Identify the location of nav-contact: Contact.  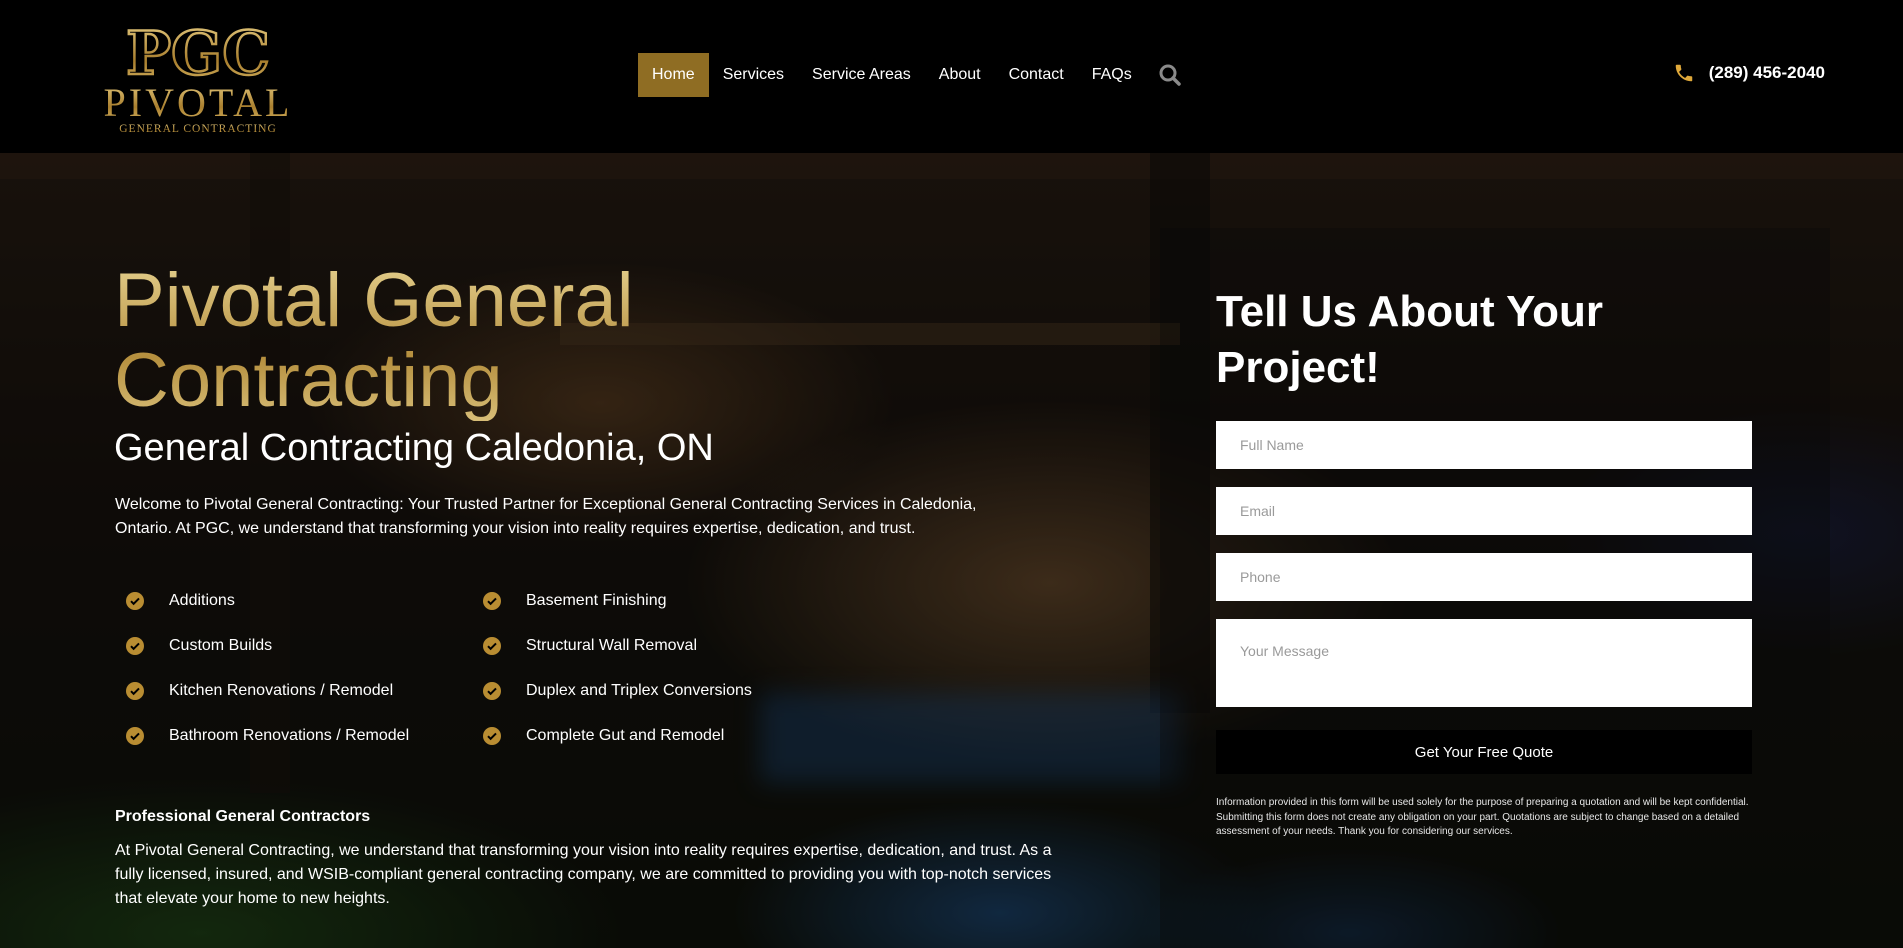
(1036, 75).